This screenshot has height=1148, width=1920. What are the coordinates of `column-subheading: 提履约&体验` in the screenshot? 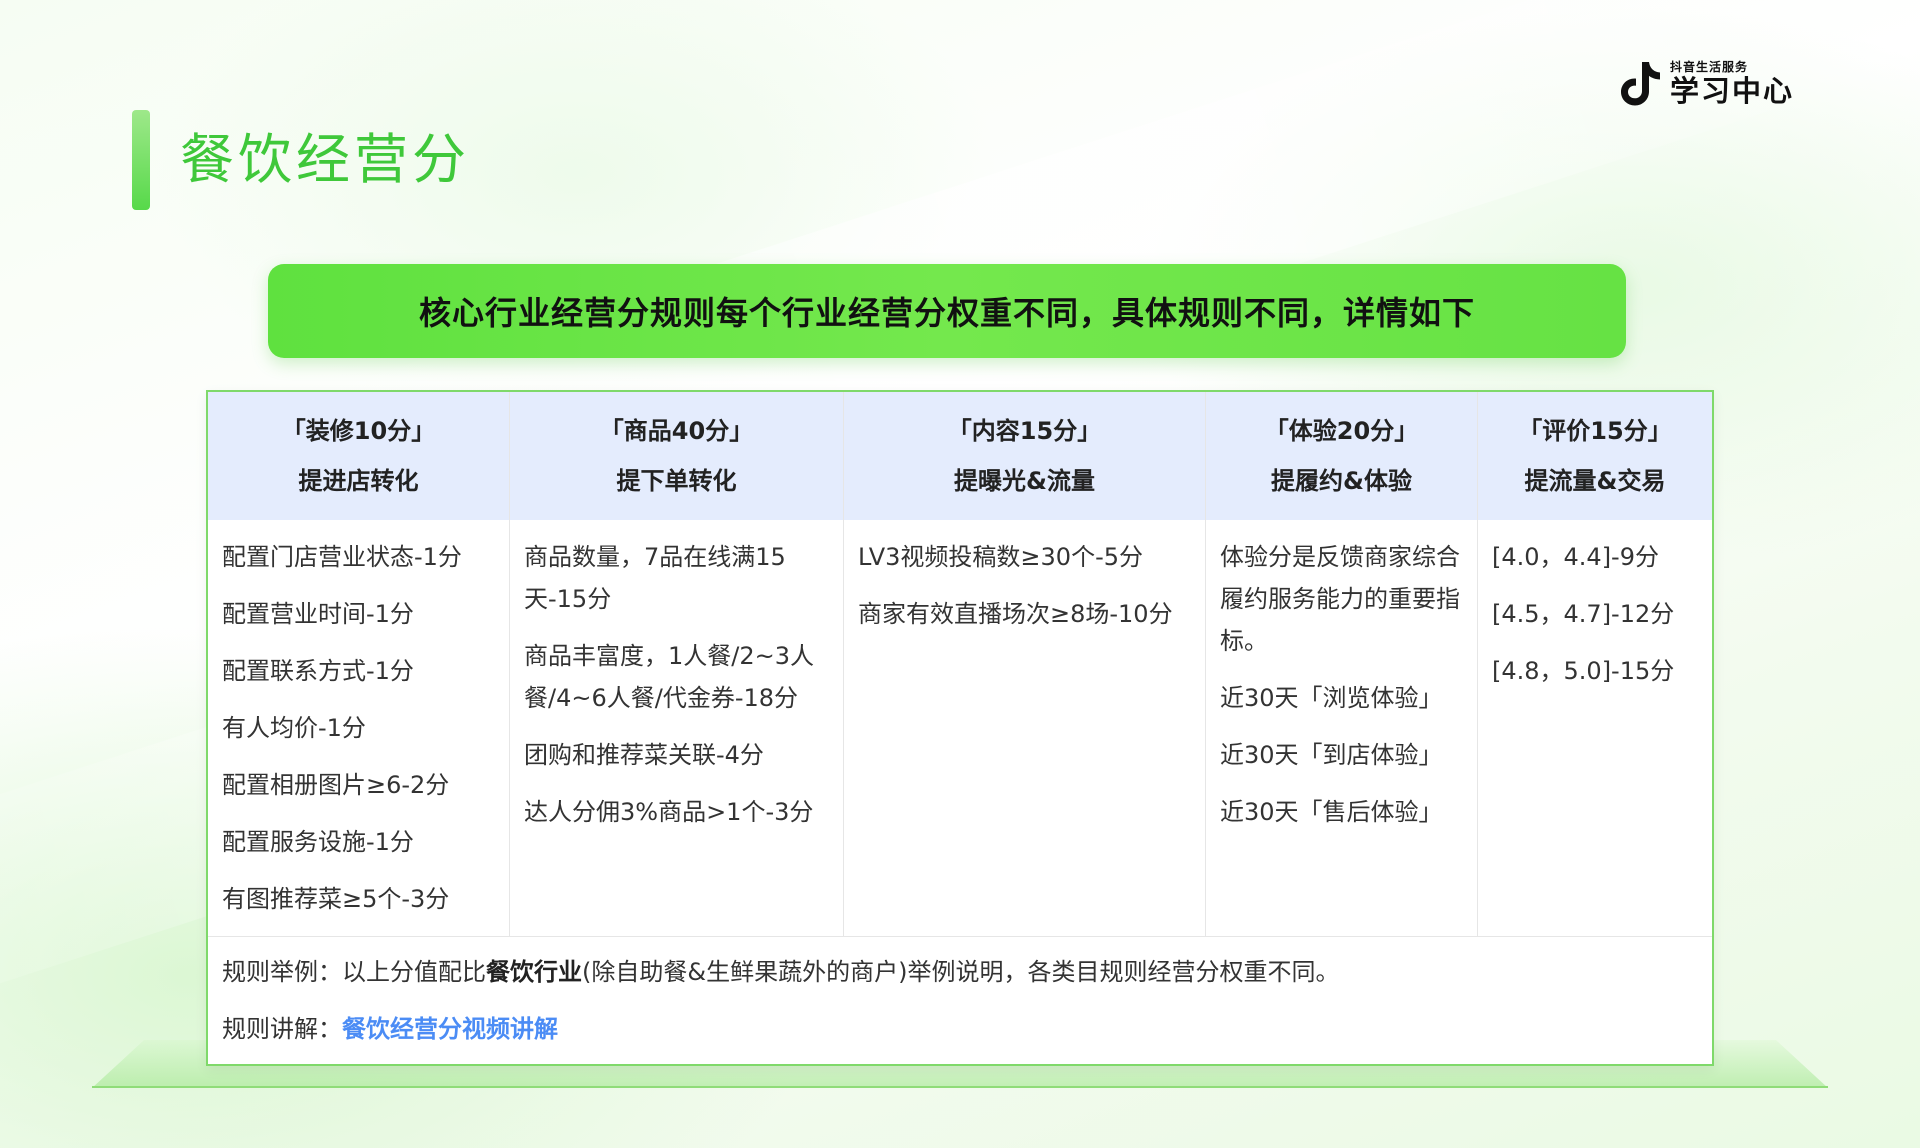 It's located at (1341, 481).